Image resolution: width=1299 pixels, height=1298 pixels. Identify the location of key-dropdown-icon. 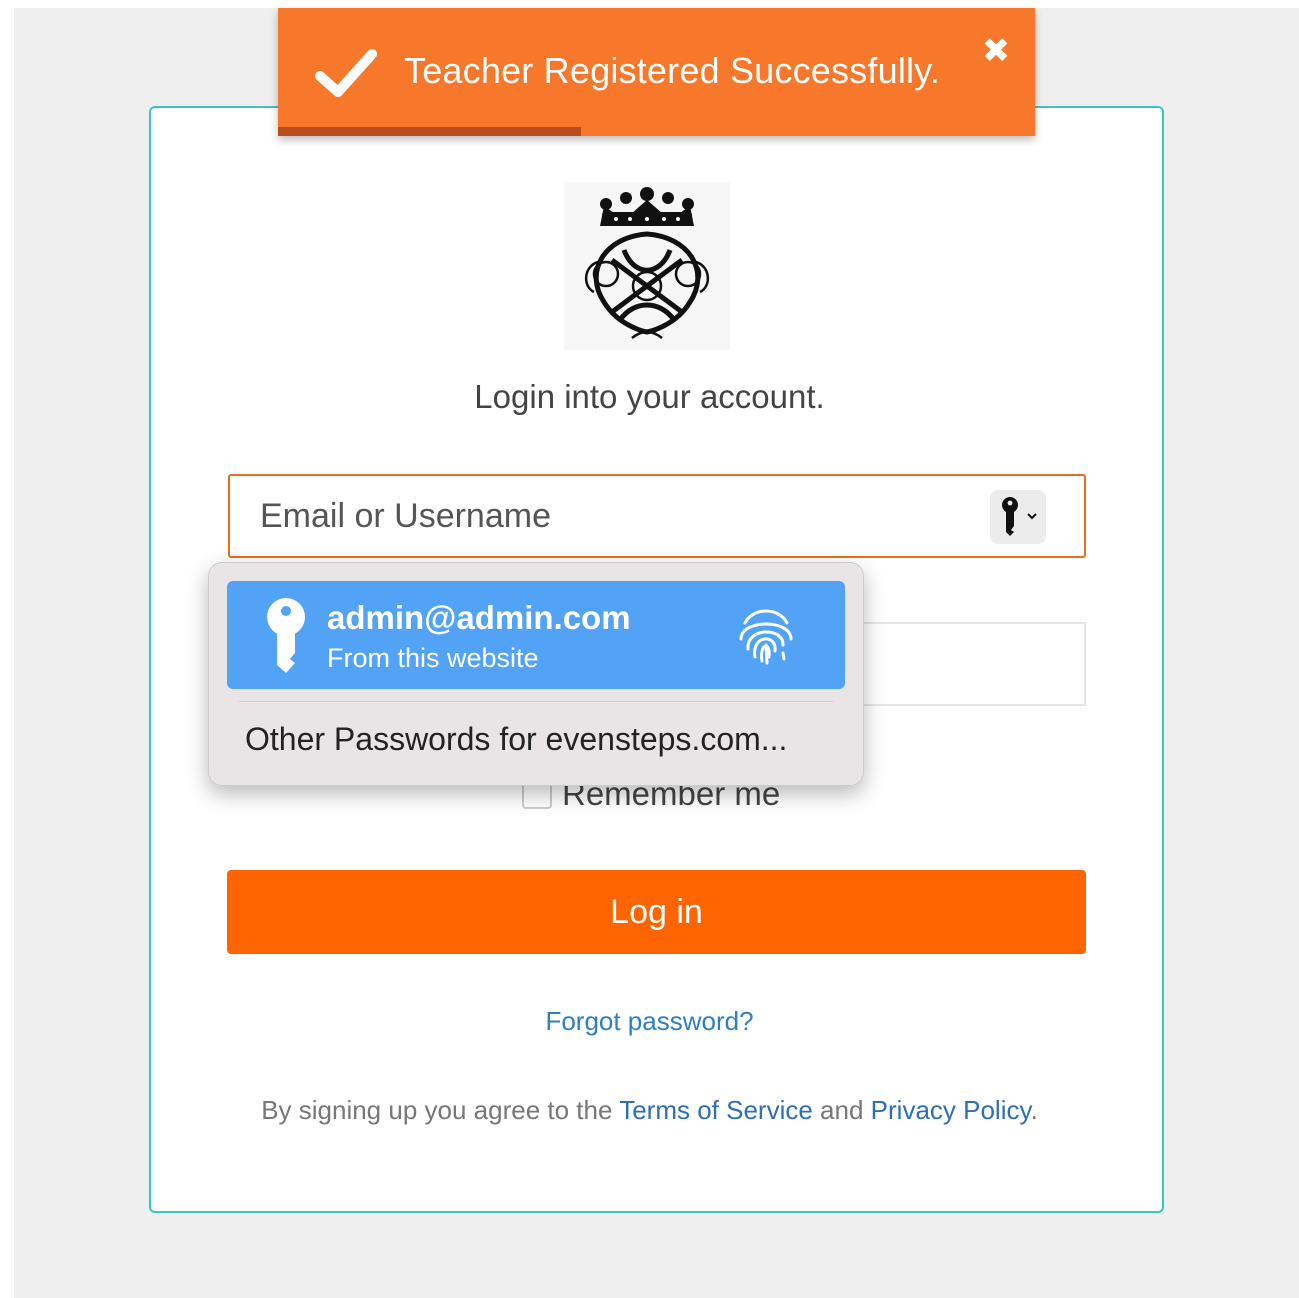
(1019, 516).